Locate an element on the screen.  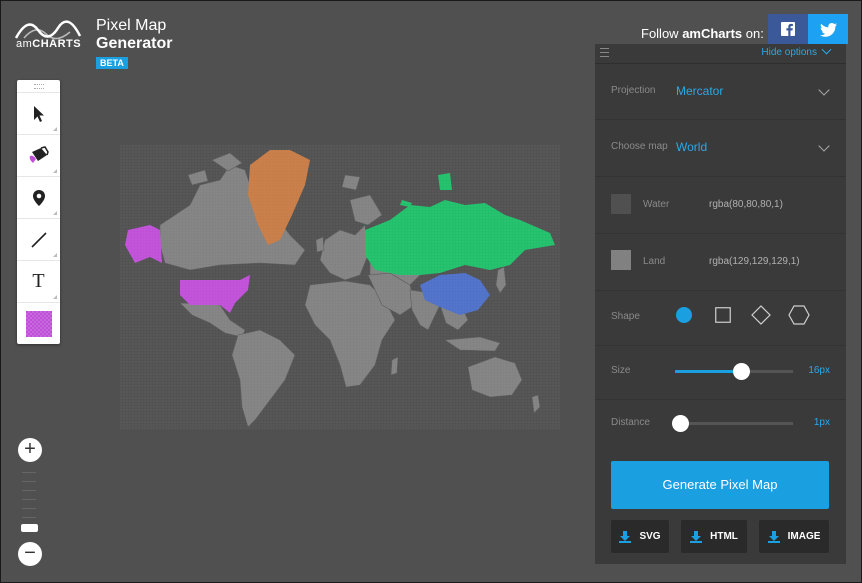
size-row: Size 16px is located at coordinates (720, 373).